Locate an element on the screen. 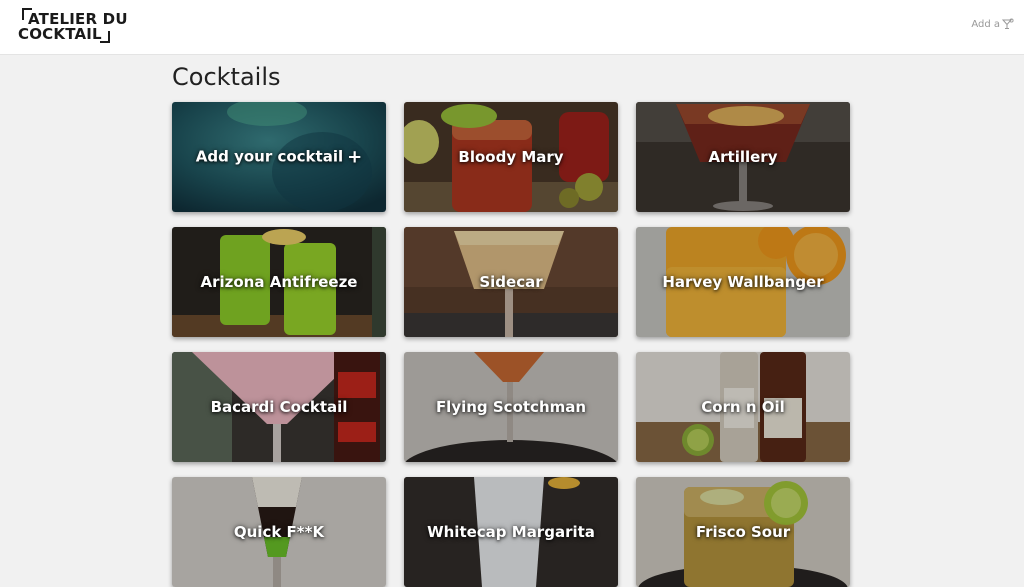 This screenshot has width=1024, height=587. cocktail-name: Quick F**K is located at coordinates (279, 532).